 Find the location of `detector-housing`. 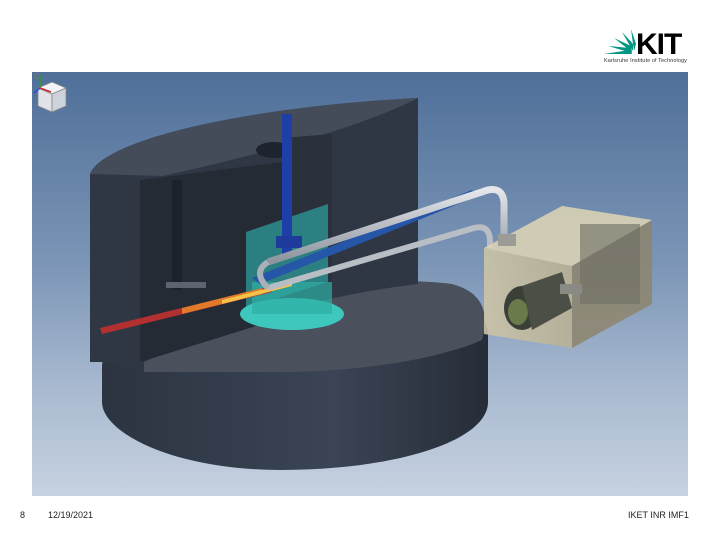

detector-housing is located at coordinates (568, 277).